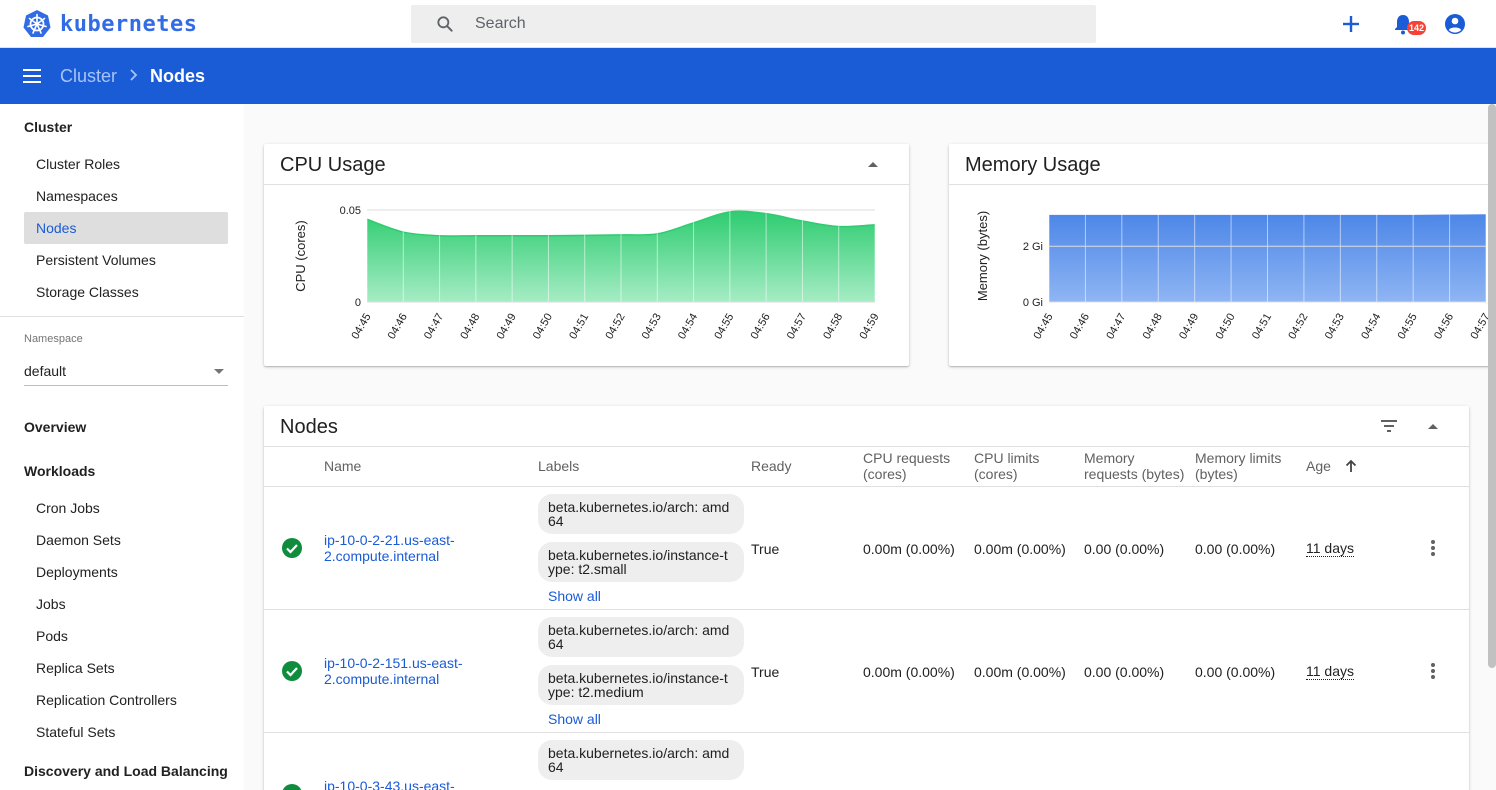 The height and width of the screenshot is (790, 1496). What do you see at coordinates (126, 196) in the screenshot?
I see `sidebar-item-namespaces: Namespaces` at bounding box center [126, 196].